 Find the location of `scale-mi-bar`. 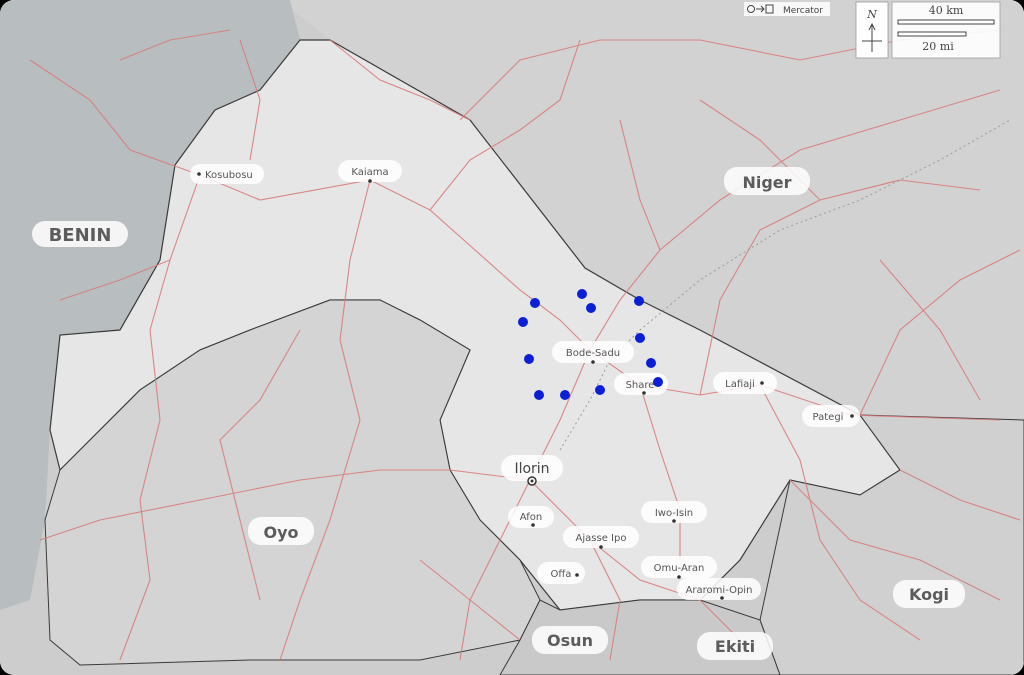

scale-mi-bar is located at coordinates (932, 34).